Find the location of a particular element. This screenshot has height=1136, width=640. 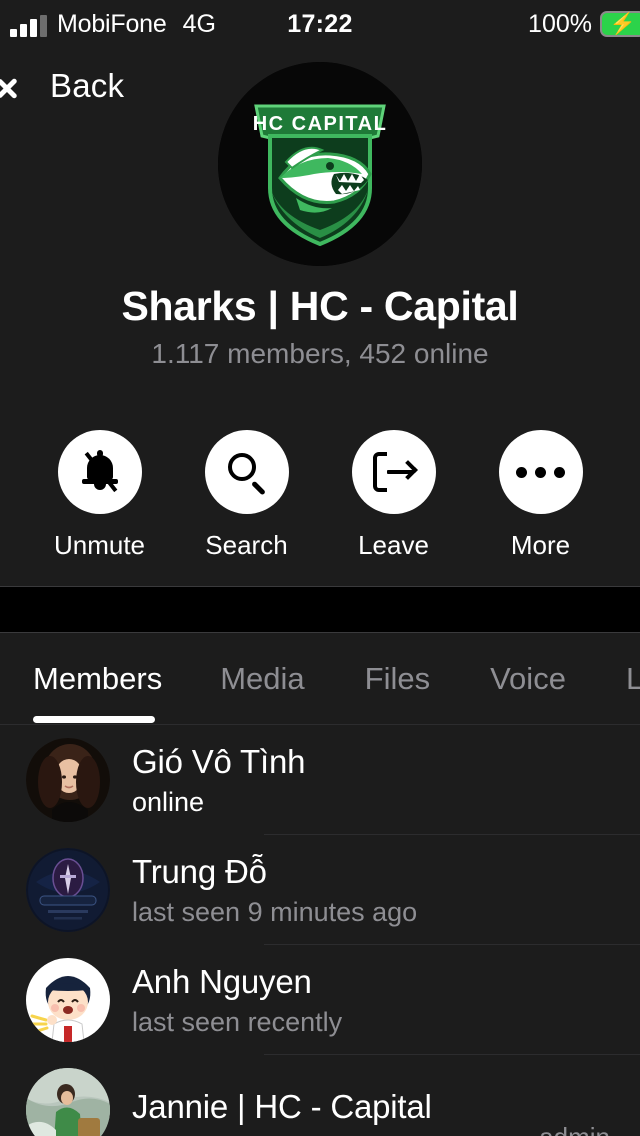

more-button-circle is located at coordinates (540, 472).